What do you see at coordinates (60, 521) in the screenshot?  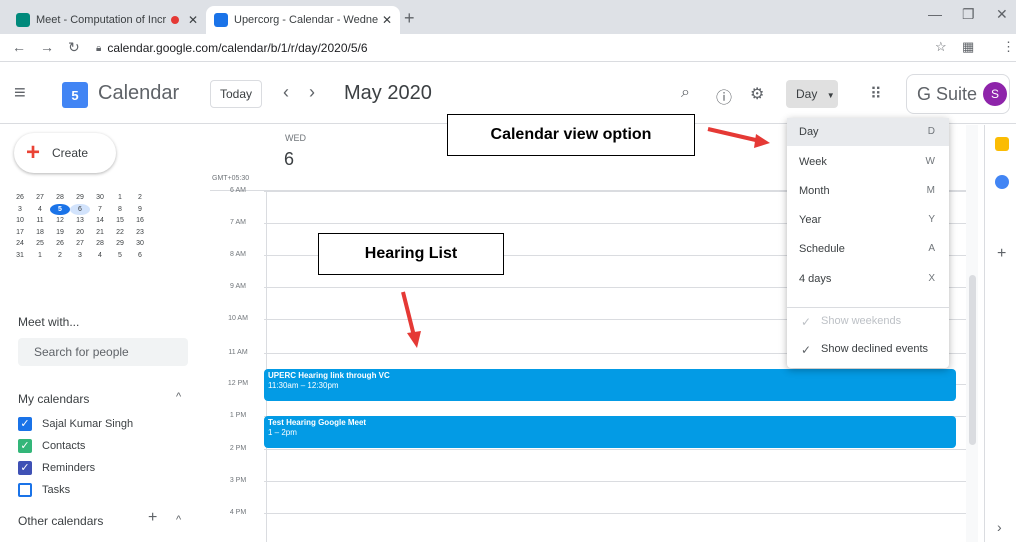 I see `other-calendars-title: Other calendars` at bounding box center [60, 521].